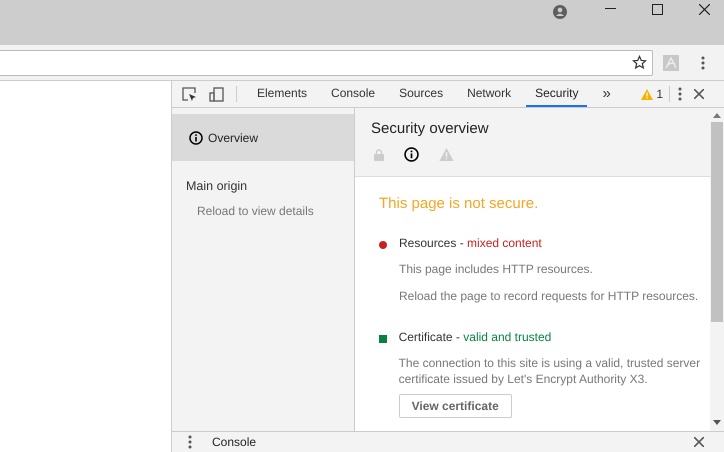 The height and width of the screenshot is (452, 724). What do you see at coordinates (263, 137) in the screenshot?
I see `sidebar-item: Overview` at bounding box center [263, 137].